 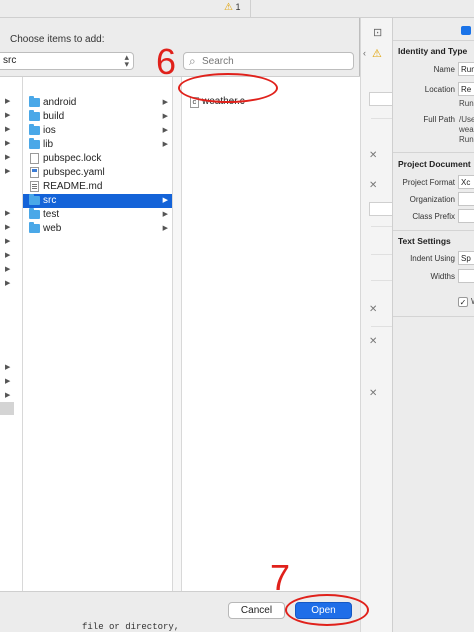 I want to click on browser-column-parent: ▶ ▶ ▶ ▶ ▶ ▶ ▶ ▶ ▶ ▶ ▶ ▶ ▶ ▶ ▶, so click(x=11, y=334).